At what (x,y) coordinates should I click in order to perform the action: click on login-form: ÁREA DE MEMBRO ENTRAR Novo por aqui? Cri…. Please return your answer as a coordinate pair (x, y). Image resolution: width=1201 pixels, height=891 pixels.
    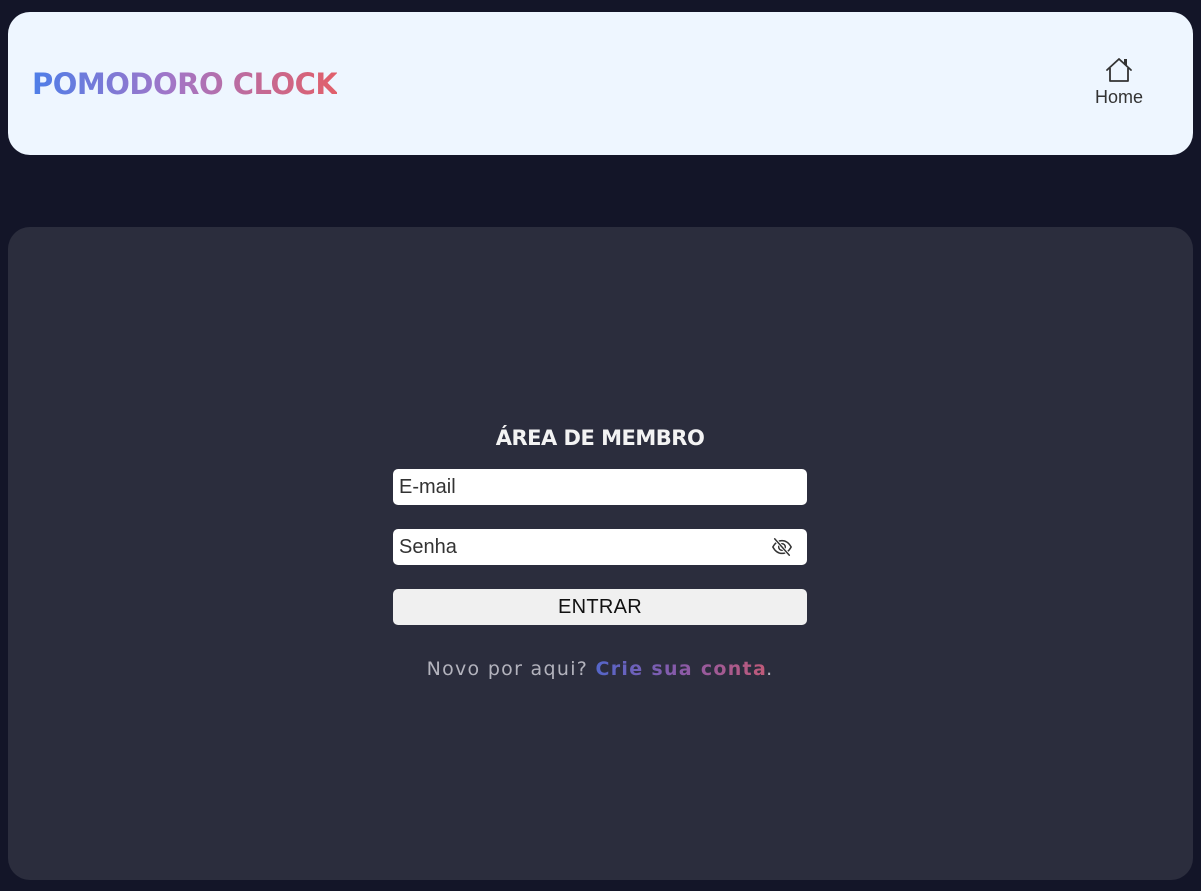
    Looking at the image, I should click on (600, 561).